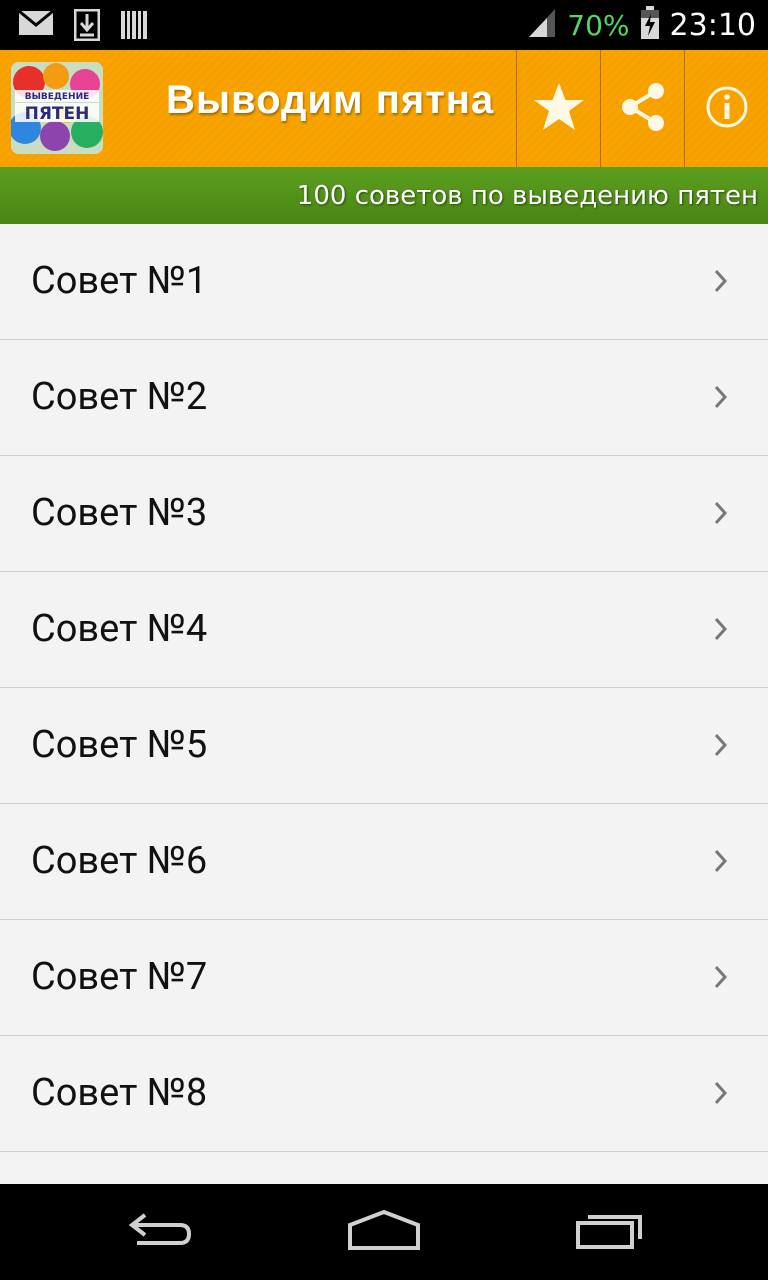 The image size is (768, 1280). Describe the element at coordinates (384, 746) in the screenshot. I see `list-item: Совет №5` at that location.